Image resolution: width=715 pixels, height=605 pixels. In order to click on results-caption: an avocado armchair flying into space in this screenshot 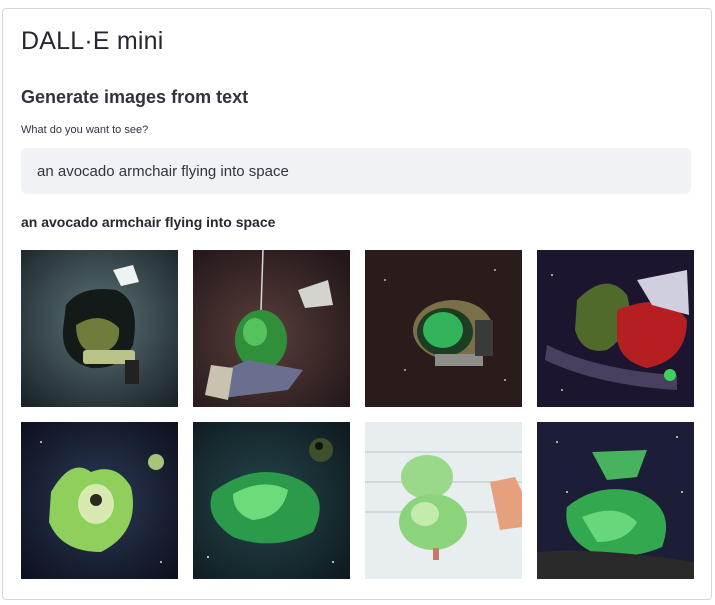, I will do `click(148, 222)`.